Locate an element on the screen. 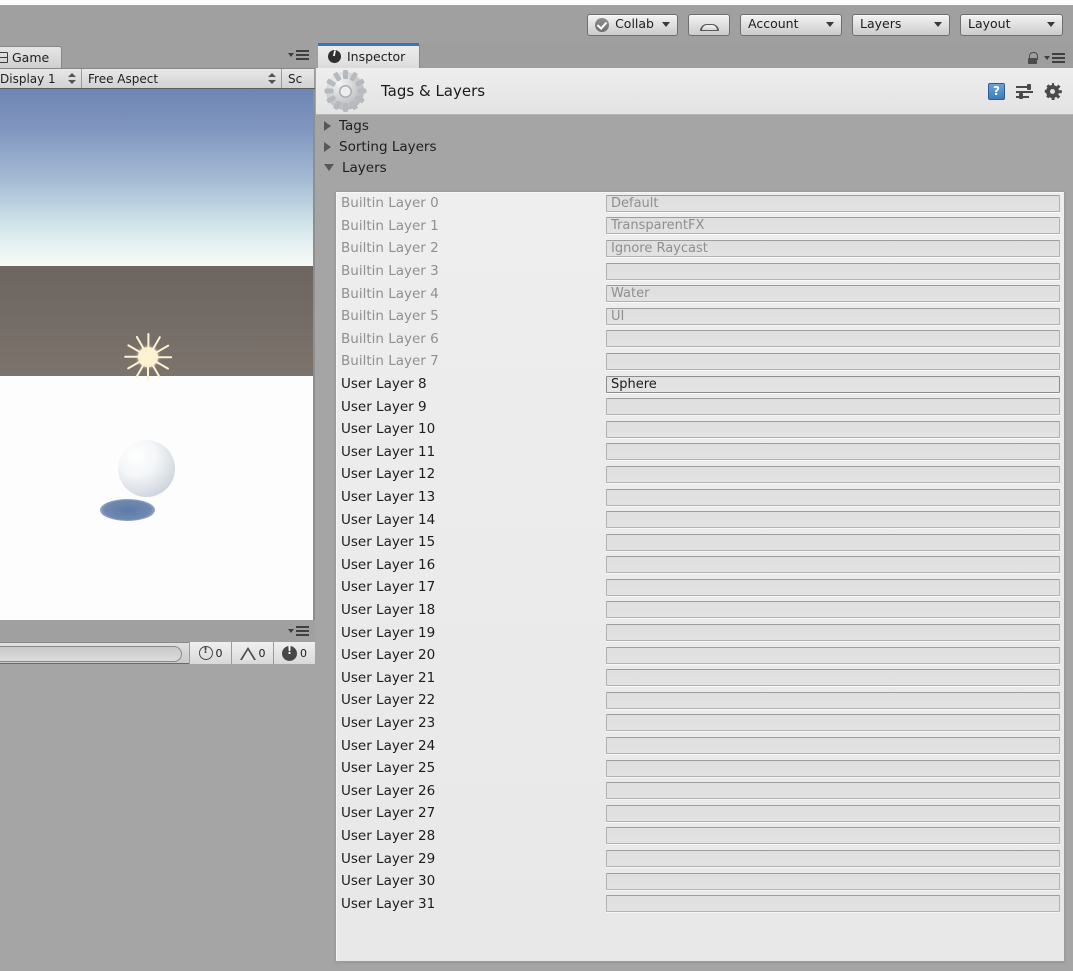 The image size is (1073, 971). table-row: User Layer 16 is located at coordinates (700, 565).